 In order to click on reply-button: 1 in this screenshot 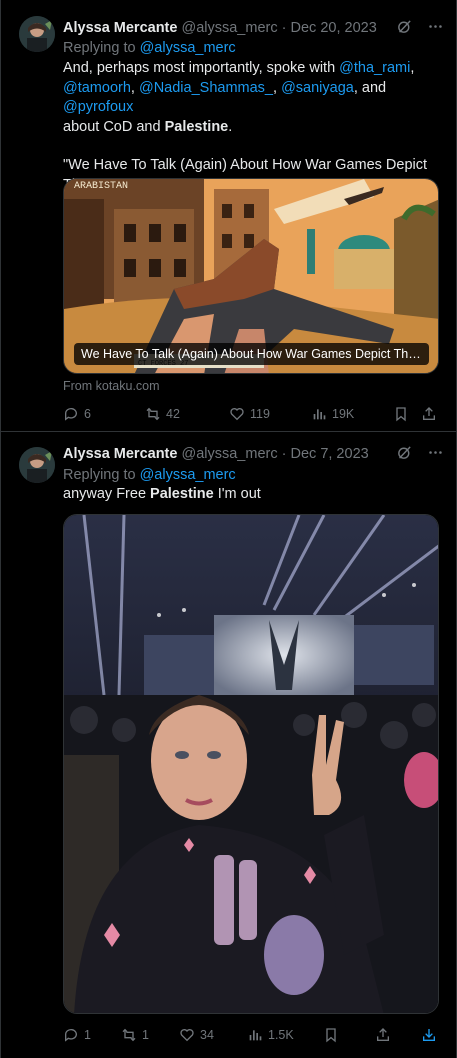, I will do `click(77, 1035)`.